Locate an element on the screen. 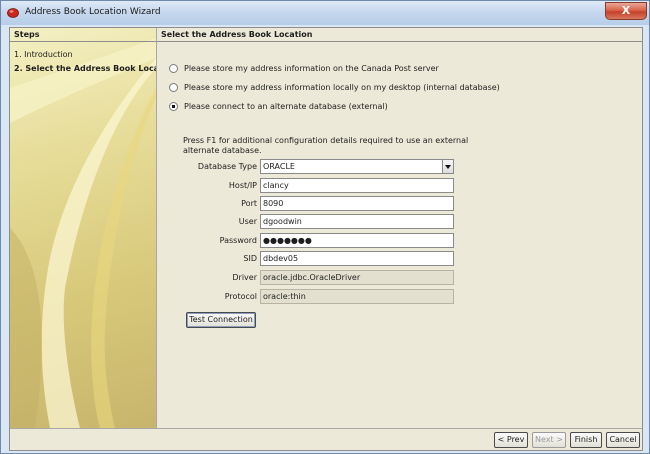 Image resolution: width=650 pixels, height=454 pixels. test-connection-button: Test Connection is located at coordinates (221, 320).